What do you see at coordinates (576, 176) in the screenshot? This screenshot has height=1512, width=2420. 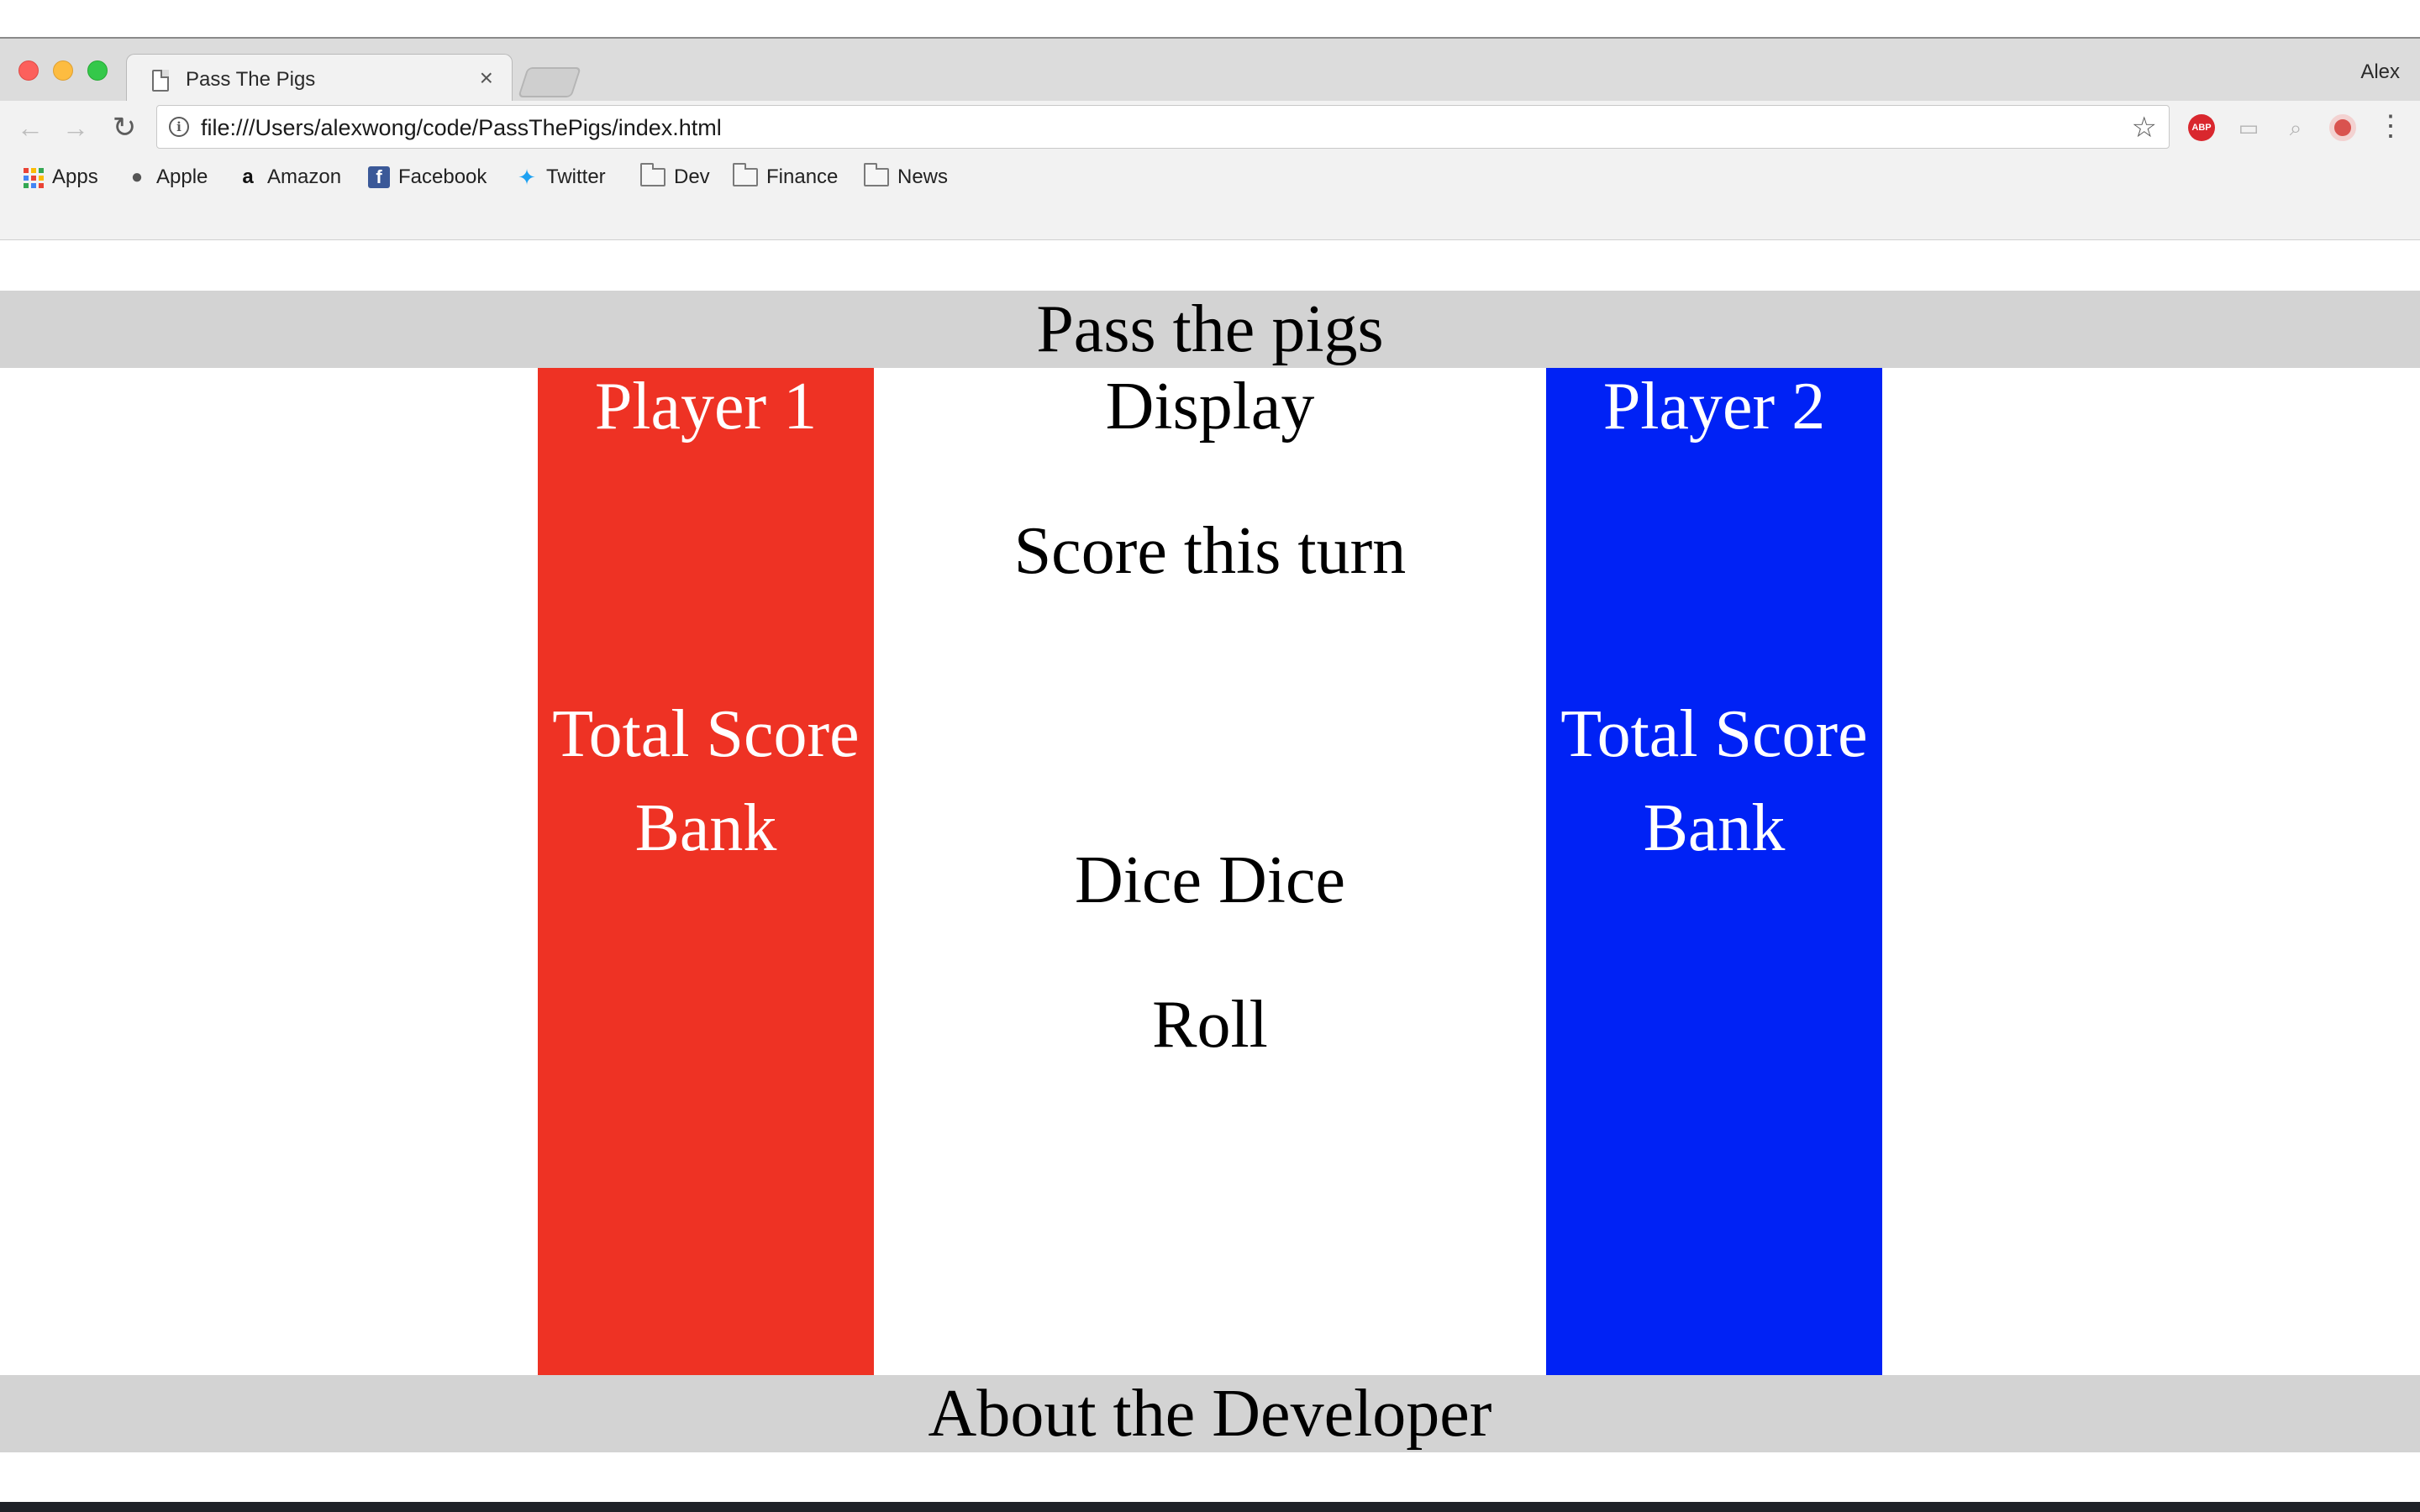 I see `bookmark-label: Twitter` at bounding box center [576, 176].